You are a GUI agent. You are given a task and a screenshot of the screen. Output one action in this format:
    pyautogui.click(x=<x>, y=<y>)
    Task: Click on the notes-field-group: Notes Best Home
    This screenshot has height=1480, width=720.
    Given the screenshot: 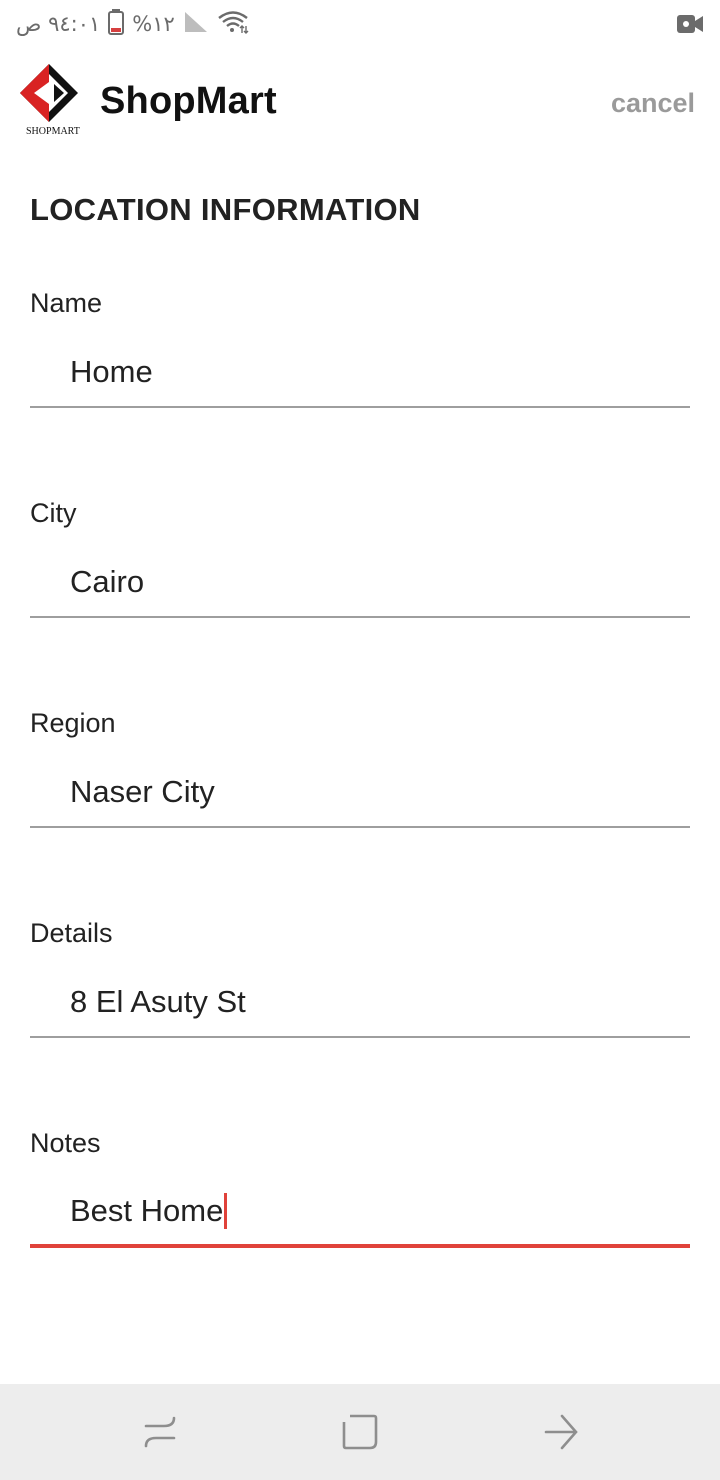 What is the action you would take?
    pyautogui.click(x=360, y=1203)
    